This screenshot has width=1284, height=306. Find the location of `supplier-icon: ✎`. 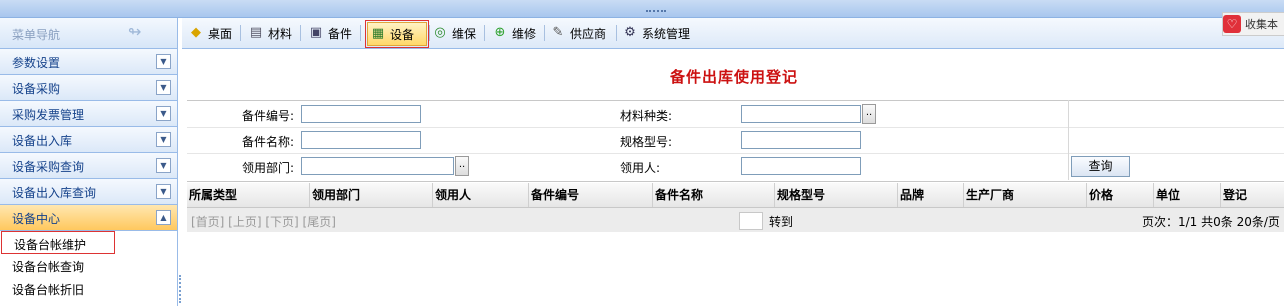

supplier-icon: ✎ is located at coordinates (558, 32).